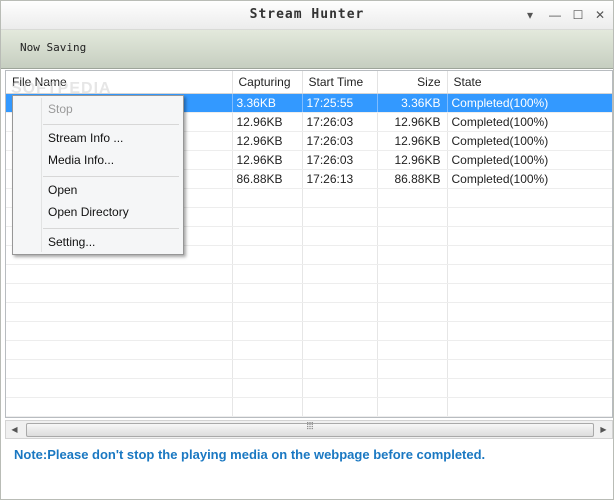 This screenshot has width=614, height=500. What do you see at coordinates (41, 175) in the screenshot?
I see `menu-gutter` at bounding box center [41, 175].